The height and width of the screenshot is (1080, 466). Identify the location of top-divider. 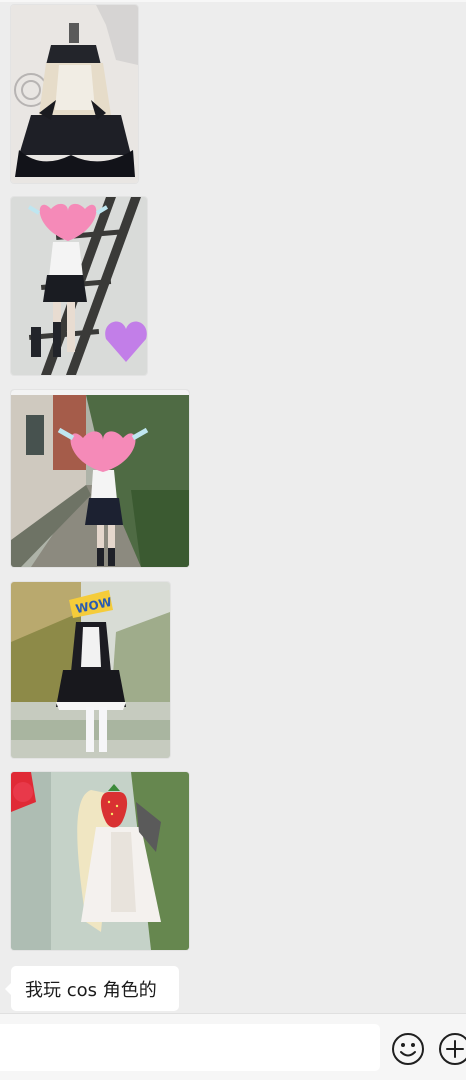
(233, 1).